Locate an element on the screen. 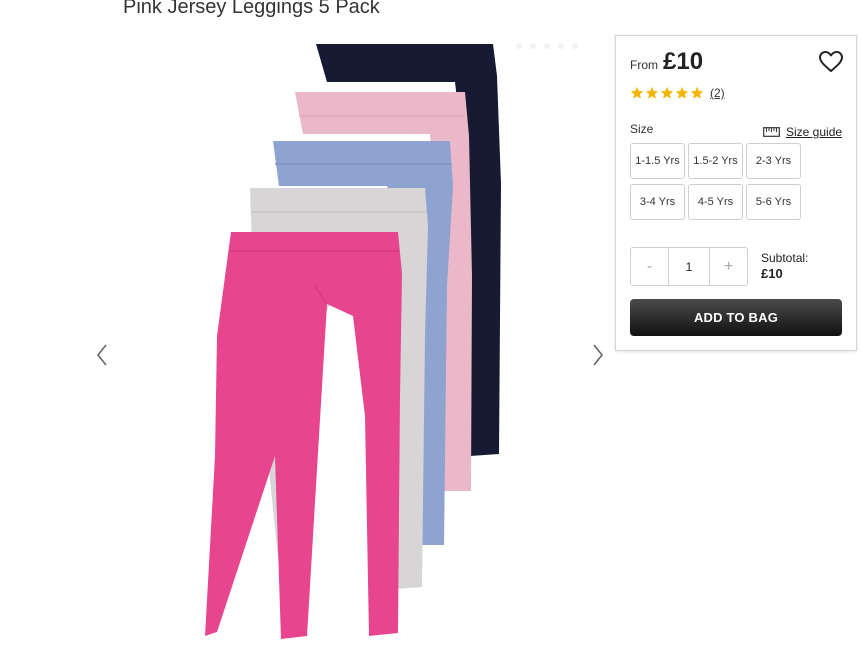 The image size is (862, 657). subtotal: Subtotal: £10 is located at coordinates (784, 266).